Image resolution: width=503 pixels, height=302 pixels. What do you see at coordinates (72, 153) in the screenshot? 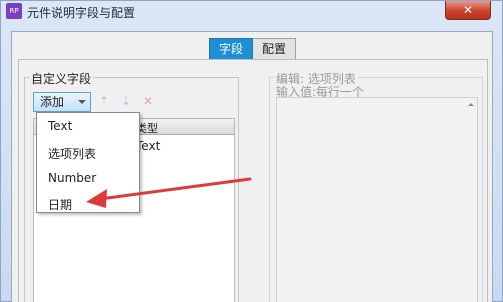
I see `menu-item-option-list: 选项列表` at bounding box center [72, 153].